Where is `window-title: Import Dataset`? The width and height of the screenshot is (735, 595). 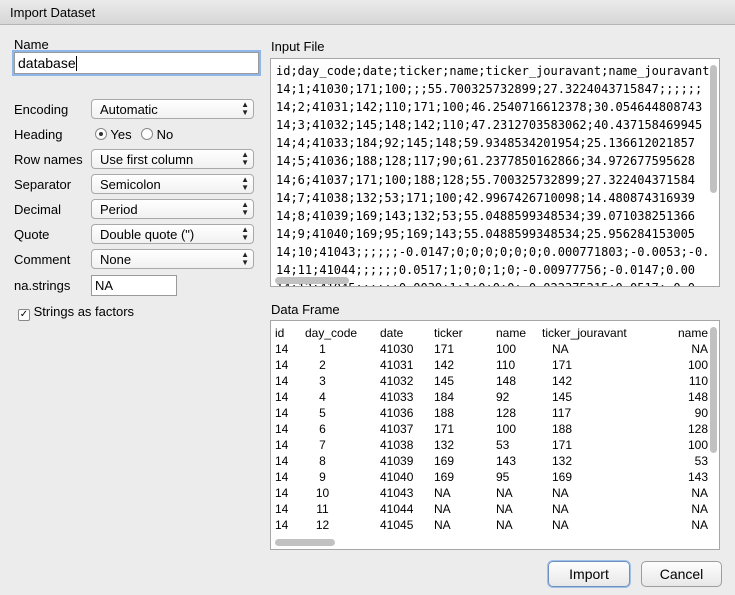 window-title: Import Dataset is located at coordinates (367, 12).